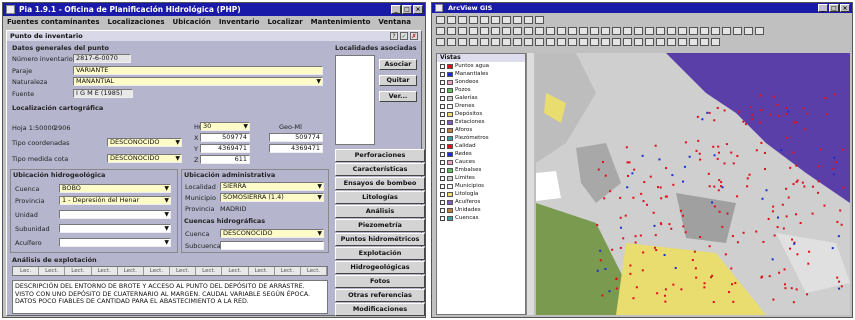  What do you see at coordinates (296, 137) in the screenshot?
I see `x-geo-field: 509774` at bounding box center [296, 137].